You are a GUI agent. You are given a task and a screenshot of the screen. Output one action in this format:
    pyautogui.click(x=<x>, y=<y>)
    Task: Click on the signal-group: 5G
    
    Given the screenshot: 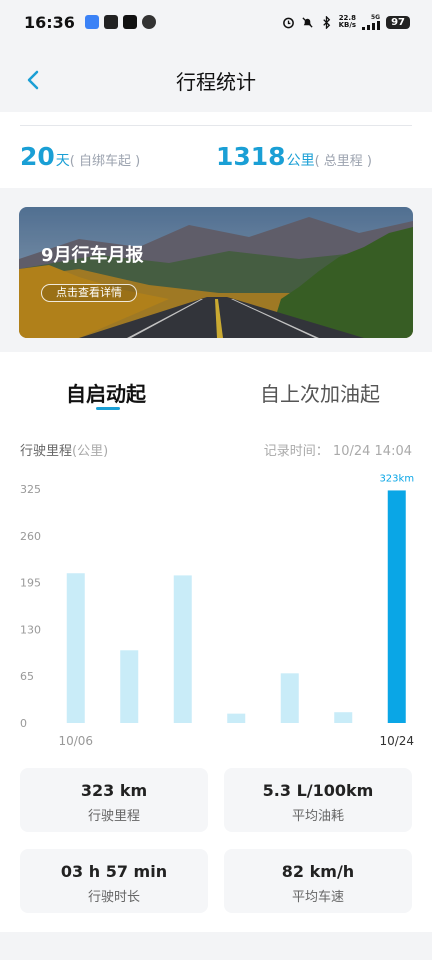 What is the action you would take?
    pyautogui.click(x=371, y=22)
    